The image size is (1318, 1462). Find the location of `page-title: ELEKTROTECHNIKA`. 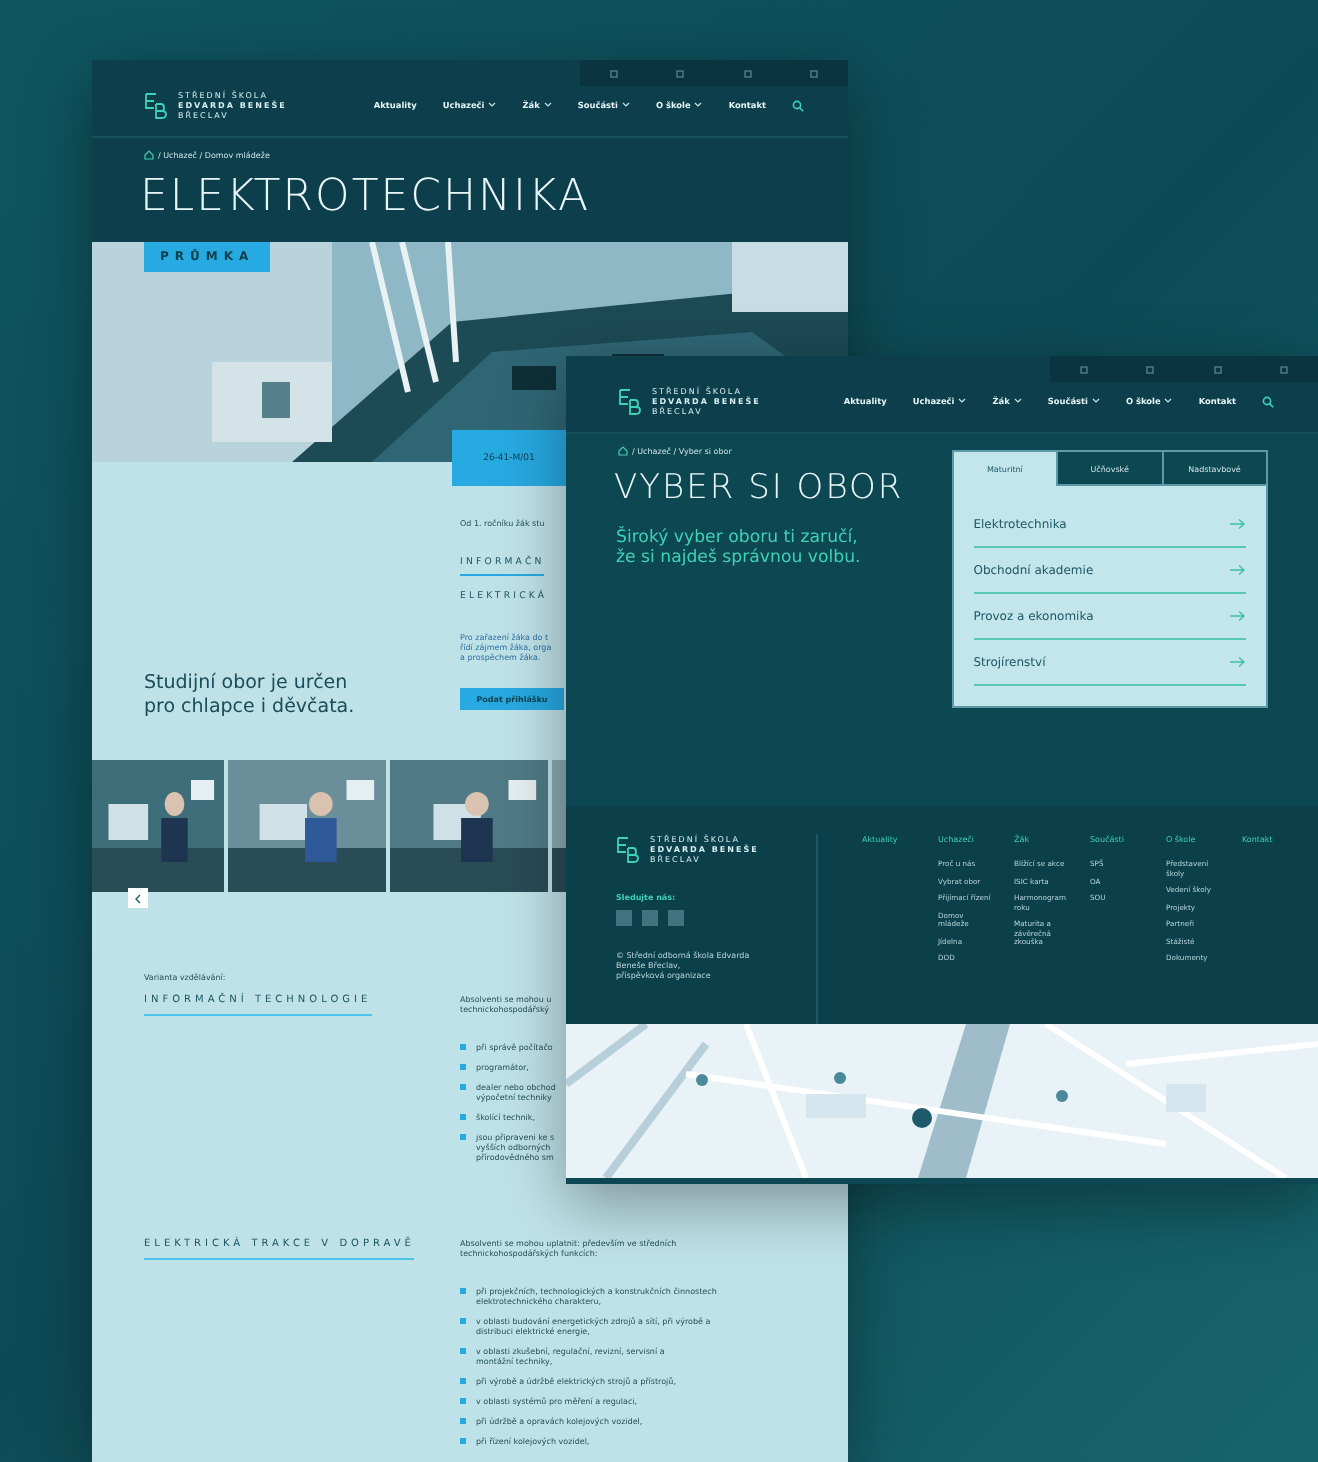

page-title: ELEKTROTECHNIKA is located at coordinates (365, 198).